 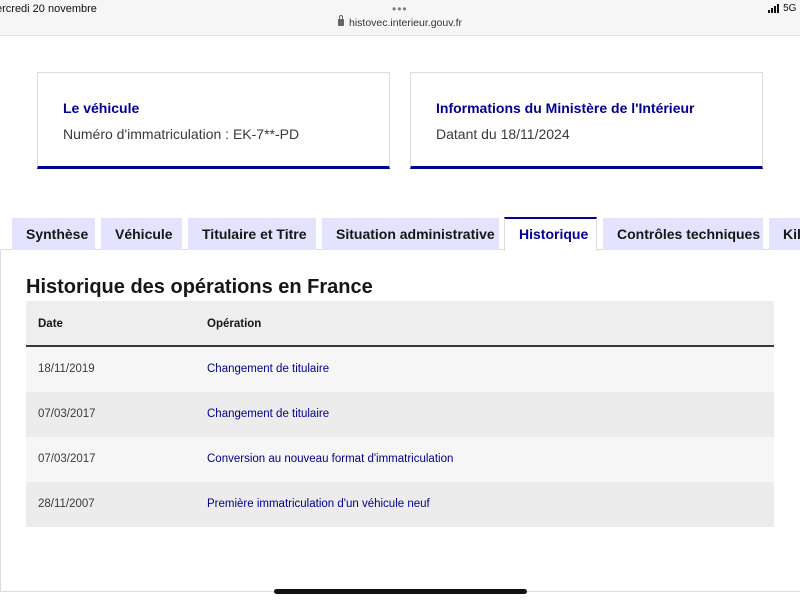 What do you see at coordinates (181, 134) in the screenshot?
I see `registration-number: Numéro d'immatriculation : EK-7**-PD` at bounding box center [181, 134].